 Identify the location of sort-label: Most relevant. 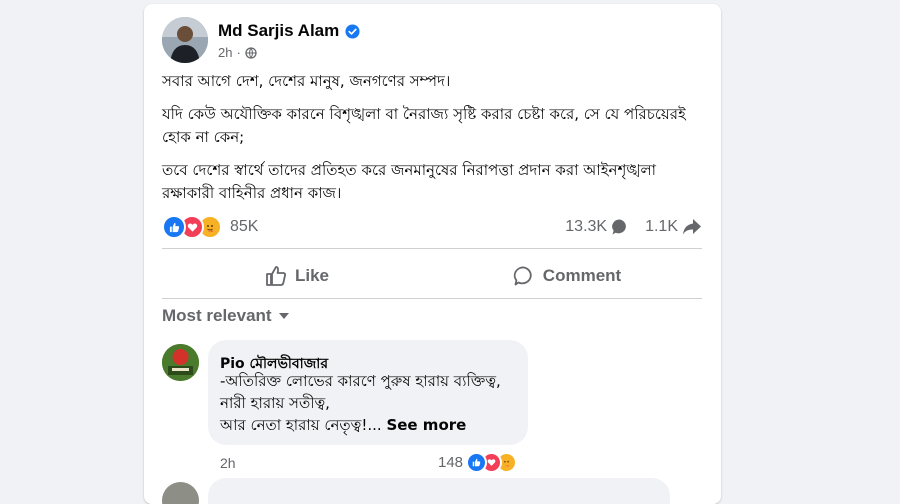
(217, 316).